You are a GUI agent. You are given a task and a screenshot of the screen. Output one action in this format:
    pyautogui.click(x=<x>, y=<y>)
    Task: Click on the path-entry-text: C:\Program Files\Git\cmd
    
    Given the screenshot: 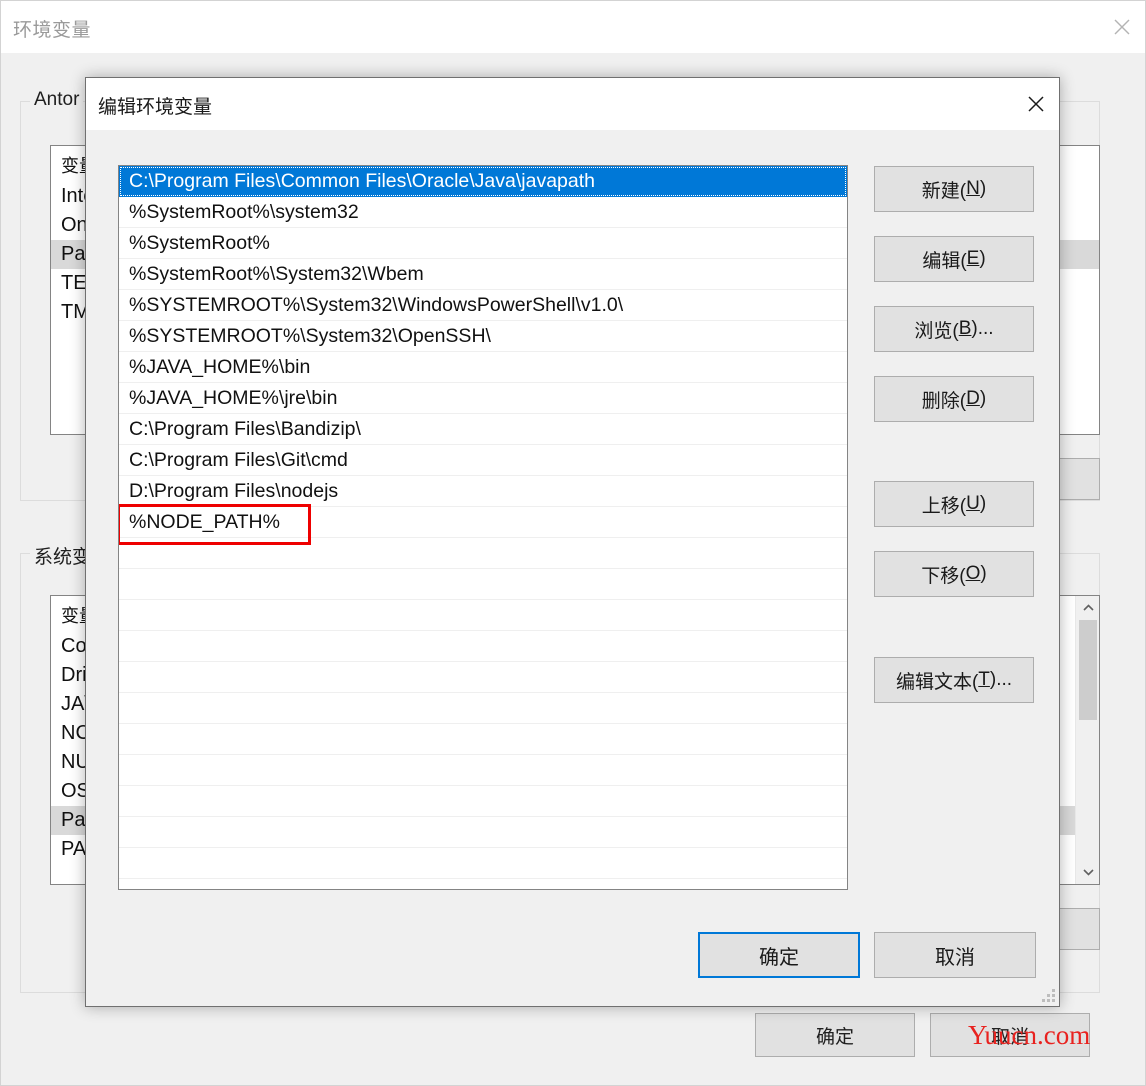 What is the action you would take?
    pyautogui.click(x=238, y=460)
    